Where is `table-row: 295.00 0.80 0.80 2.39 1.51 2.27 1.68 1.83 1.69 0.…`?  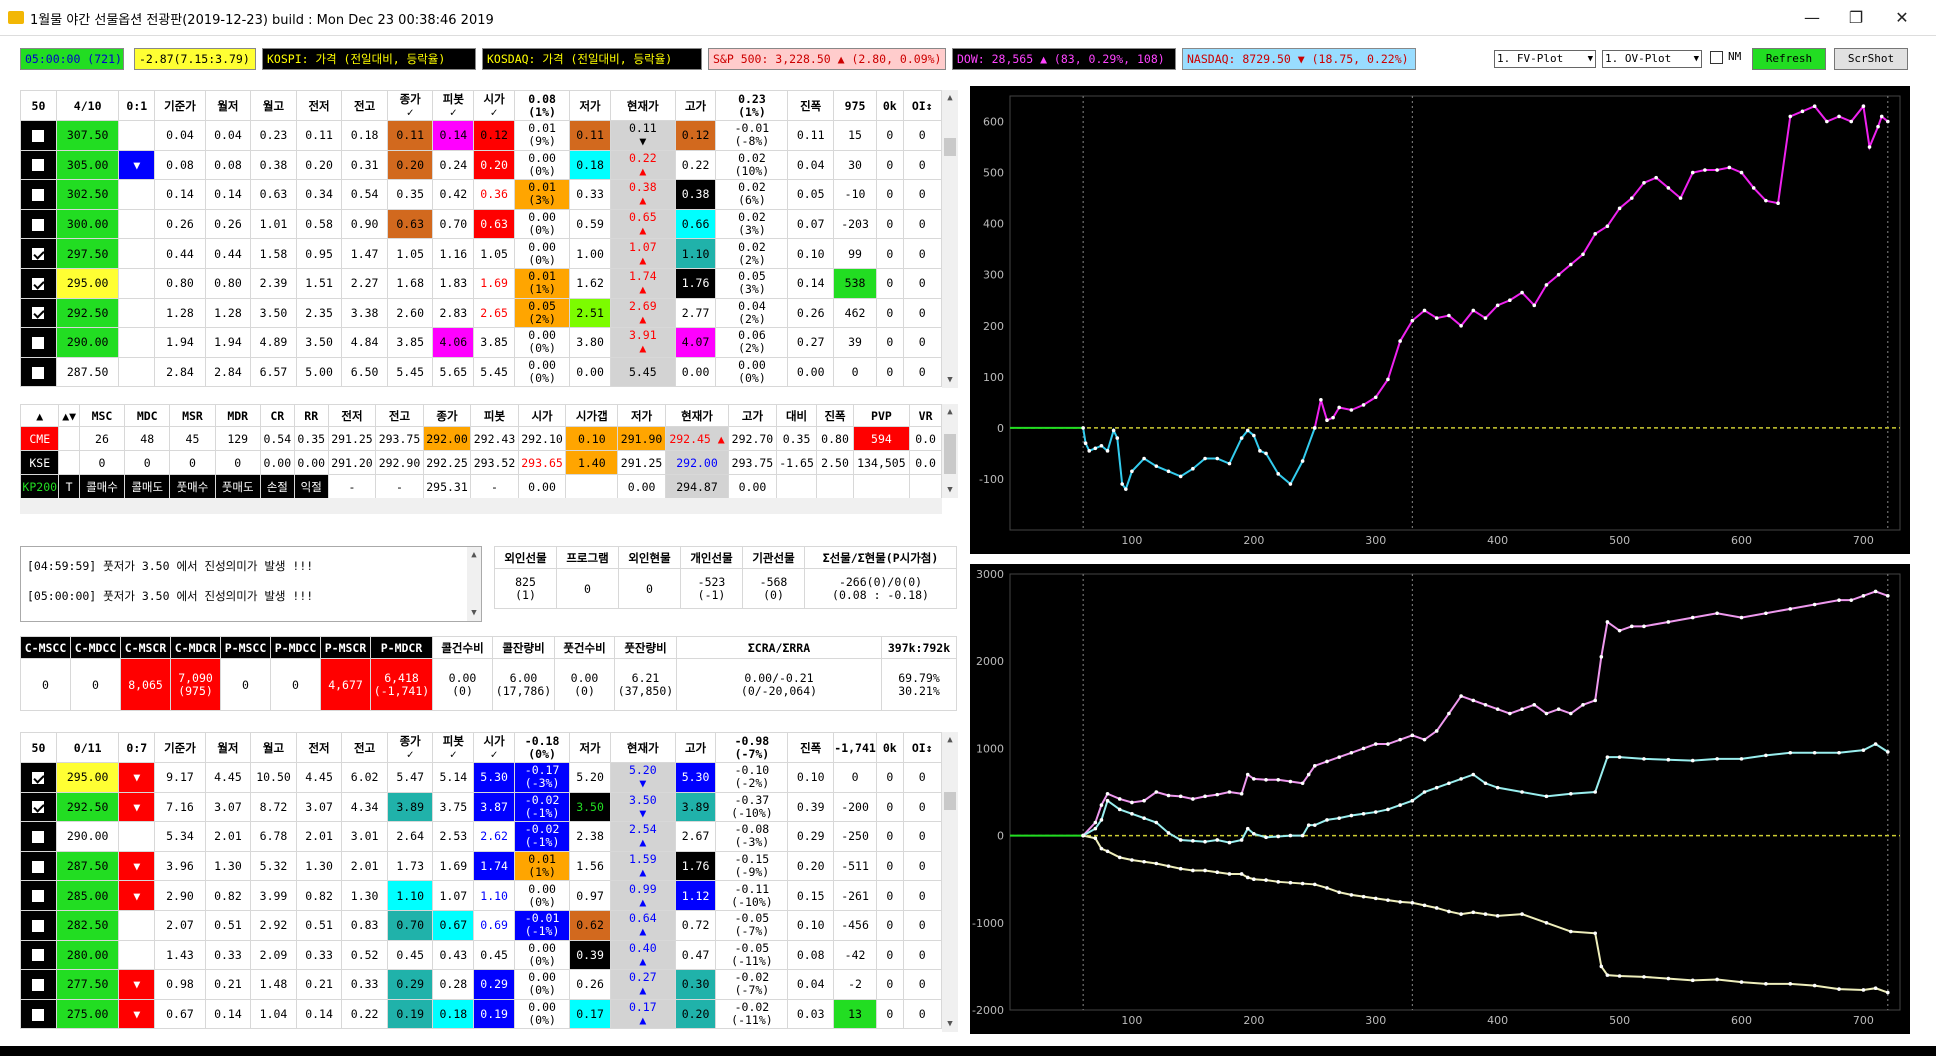
table-row: 295.00 0.80 0.80 2.39 1.51 2.27 1.68 1.83 1.69 0.… is located at coordinates (481, 283).